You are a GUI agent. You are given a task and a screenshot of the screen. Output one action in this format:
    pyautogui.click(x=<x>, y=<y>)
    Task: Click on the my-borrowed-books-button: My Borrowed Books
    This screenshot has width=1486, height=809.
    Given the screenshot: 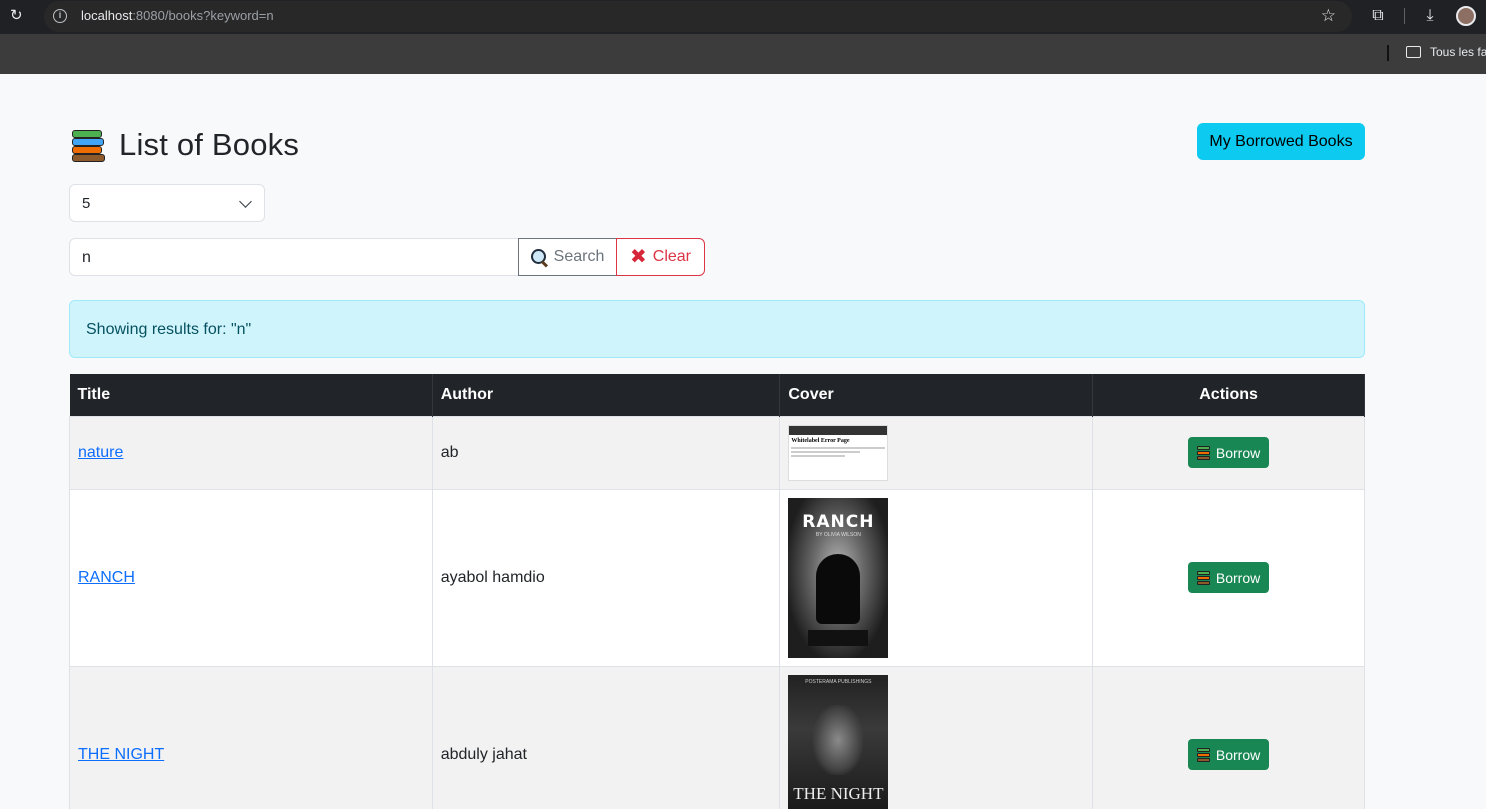 What is the action you would take?
    pyautogui.click(x=1281, y=141)
    